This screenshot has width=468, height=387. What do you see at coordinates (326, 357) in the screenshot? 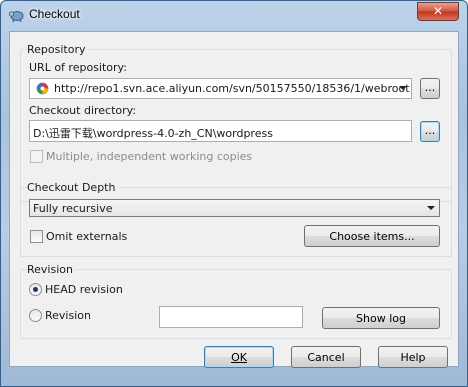
I see `cancel-button: Cancel` at bounding box center [326, 357].